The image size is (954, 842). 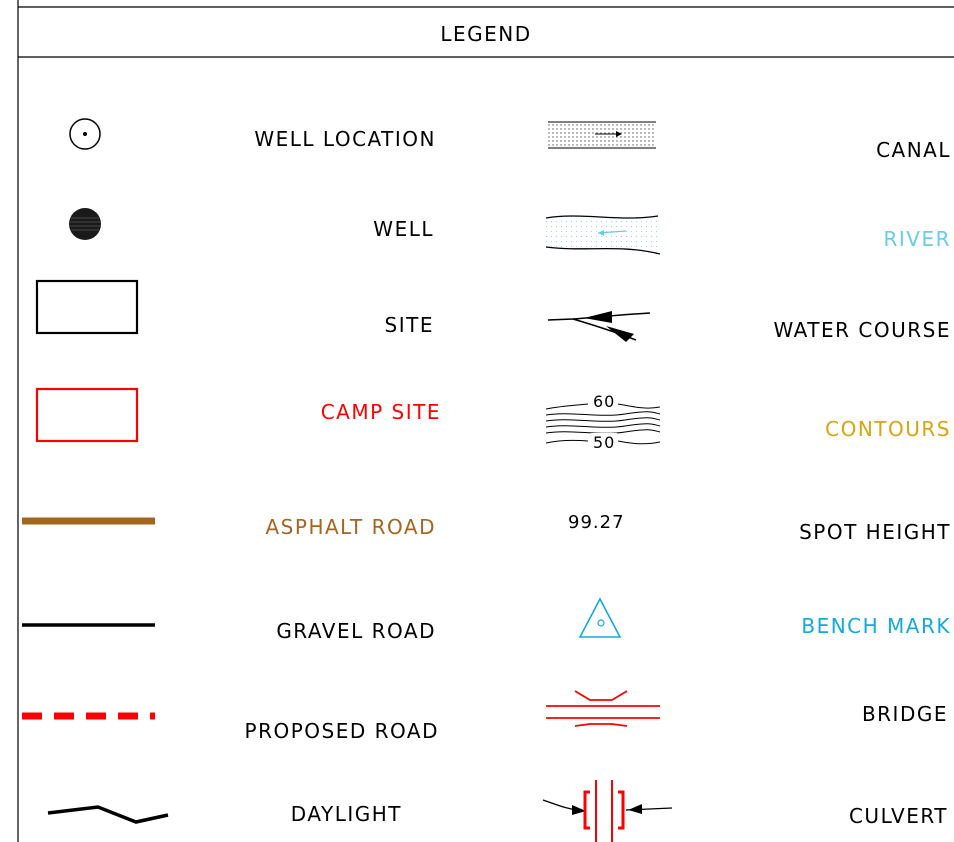 What do you see at coordinates (356, 631) in the screenshot?
I see `label-gravel-road: GRAVEL ROAD` at bounding box center [356, 631].